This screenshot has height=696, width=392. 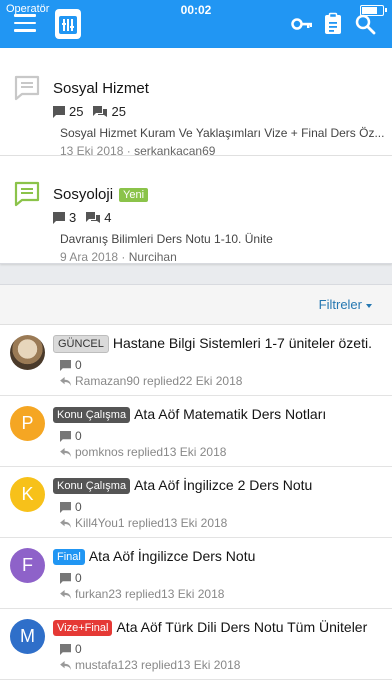 What do you see at coordinates (158, 381) in the screenshot?
I see `last-reply-text: Ramazan90 replied22 Eki 2018` at bounding box center [158, 381].